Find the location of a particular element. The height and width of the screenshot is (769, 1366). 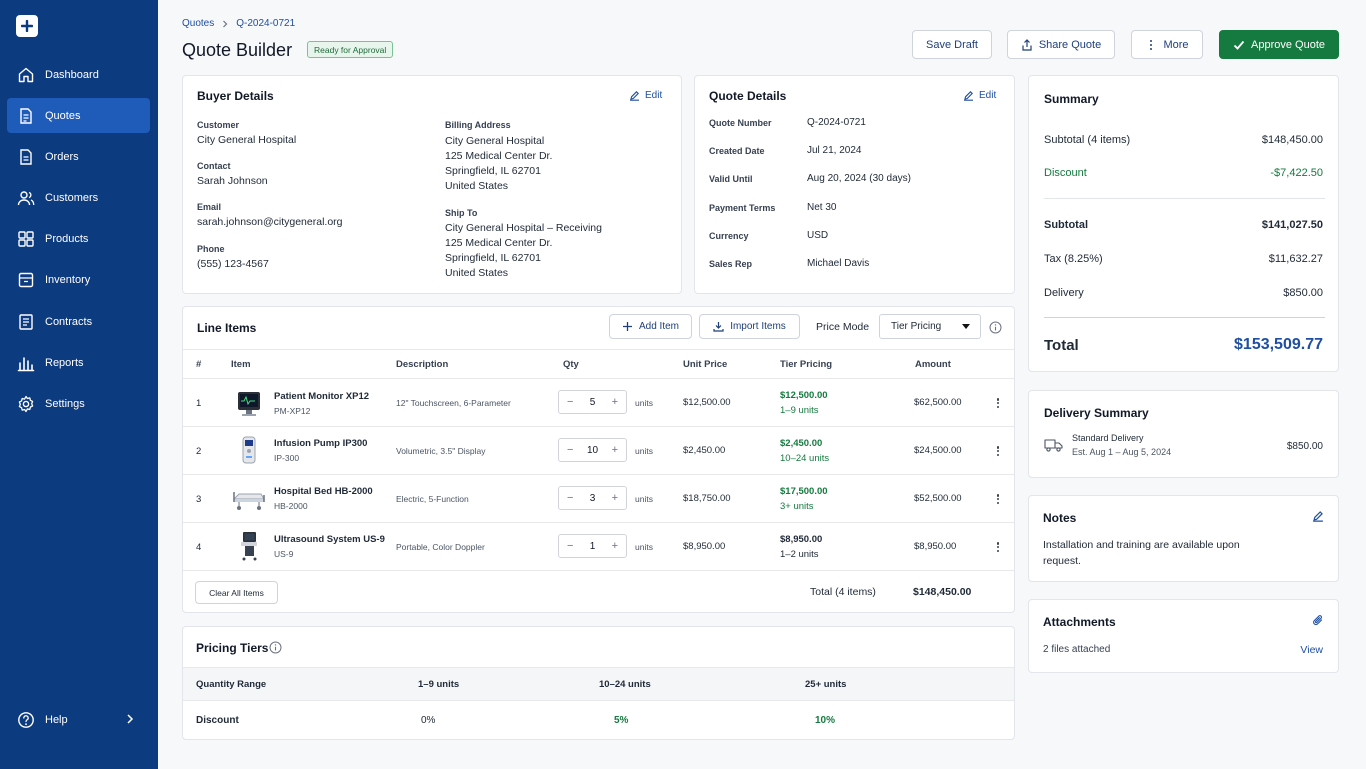

item-name: Ultrasound System US-9 is located at coordinates (329, 539).